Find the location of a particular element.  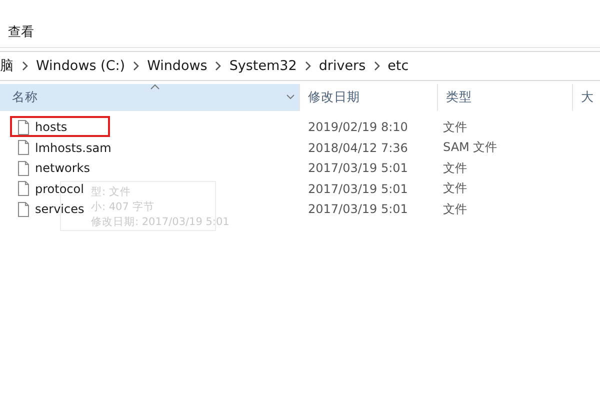

modified-date: 2018/04/12 7:36 is located at coordinates (358, 147).